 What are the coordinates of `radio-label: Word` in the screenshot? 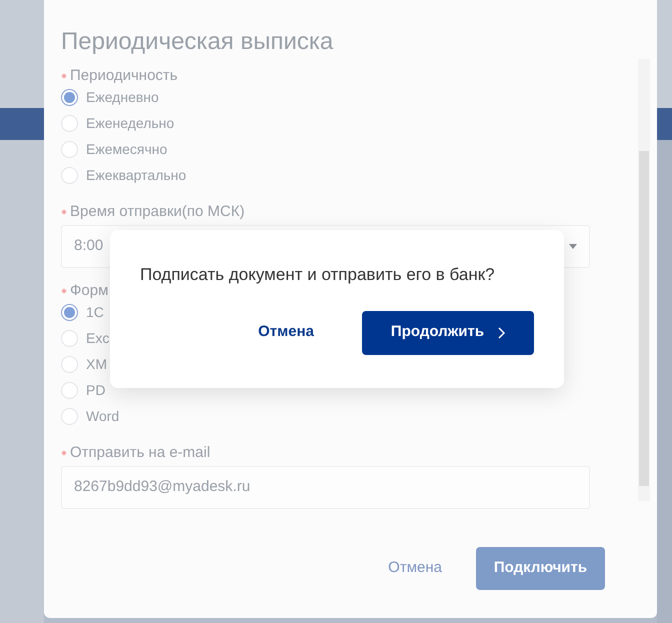 It's located at (103, 417).